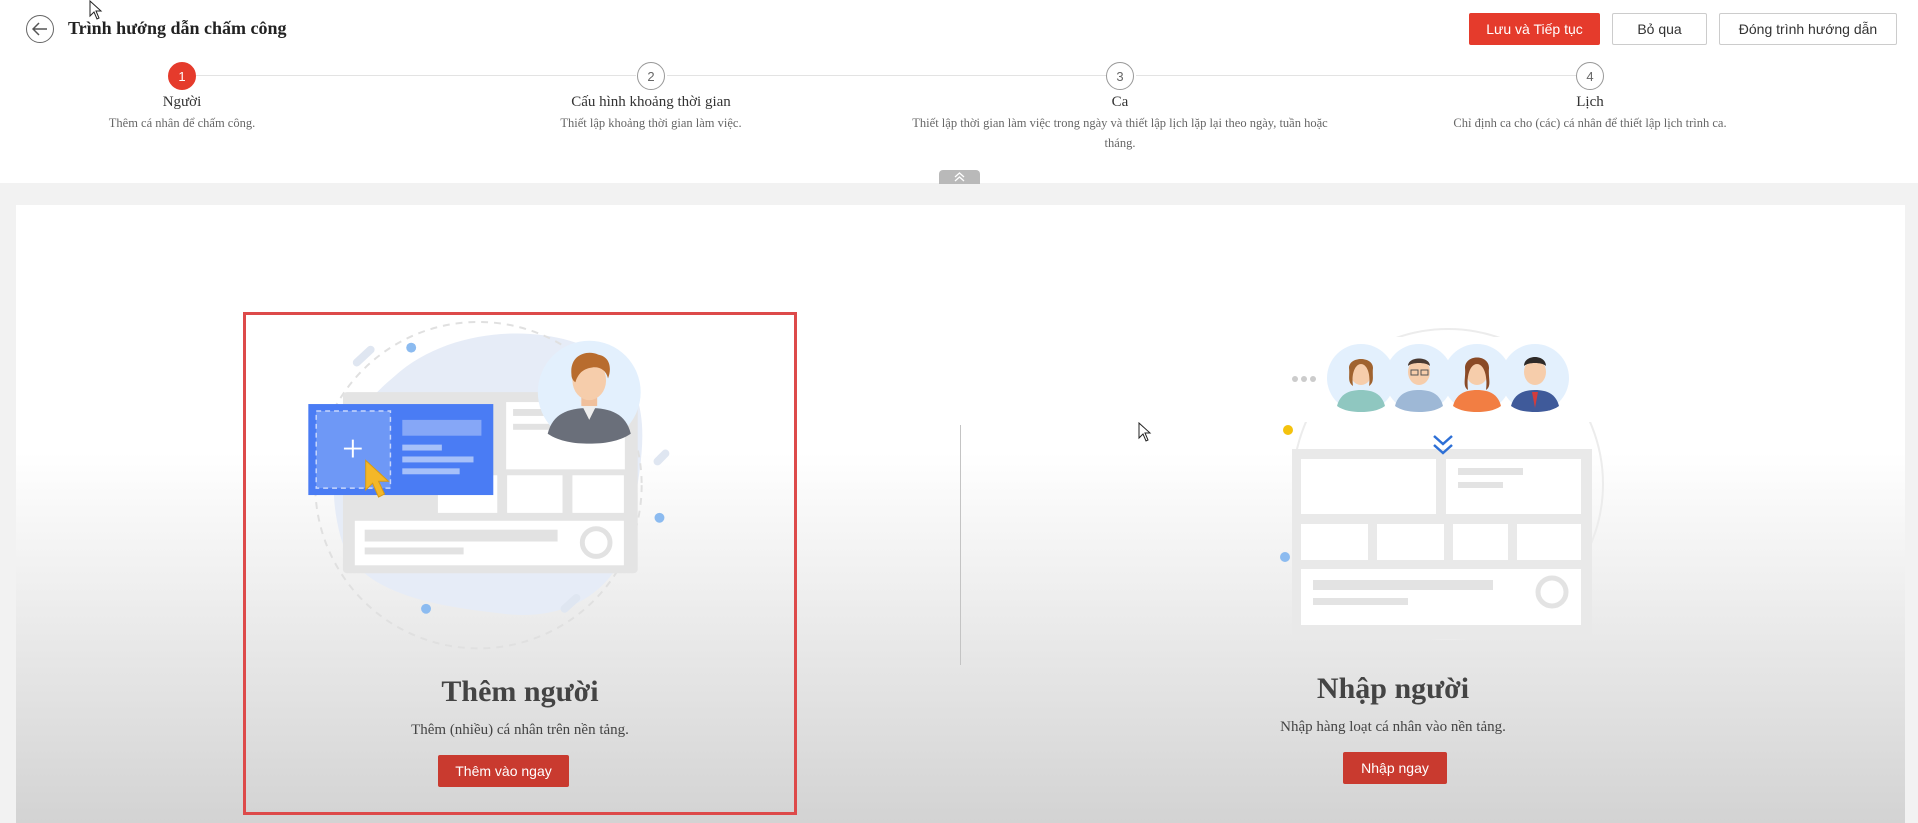 The image size is (1918, 823). Describe the element at coordinates (520, 691) in the screenshot. I see `add-people-title: Thêm người` at that location.